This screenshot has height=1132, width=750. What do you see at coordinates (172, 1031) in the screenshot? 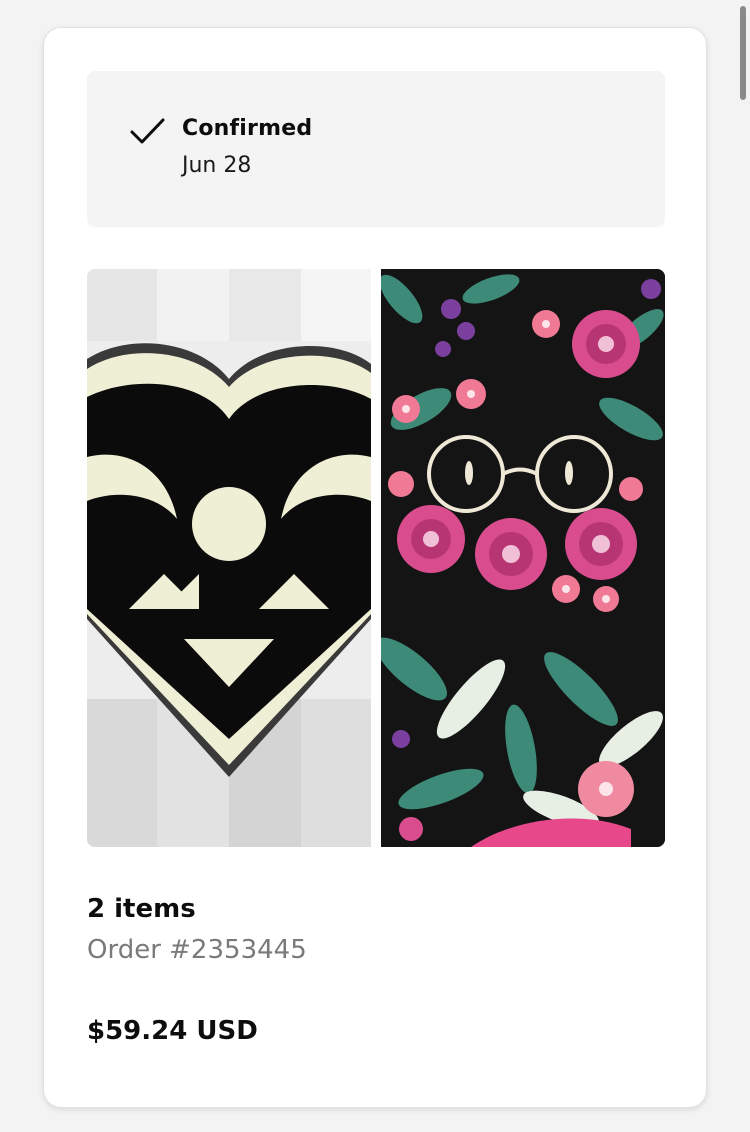
I see `order-total: $59.24 USD` at bounding box center [172, 1031].